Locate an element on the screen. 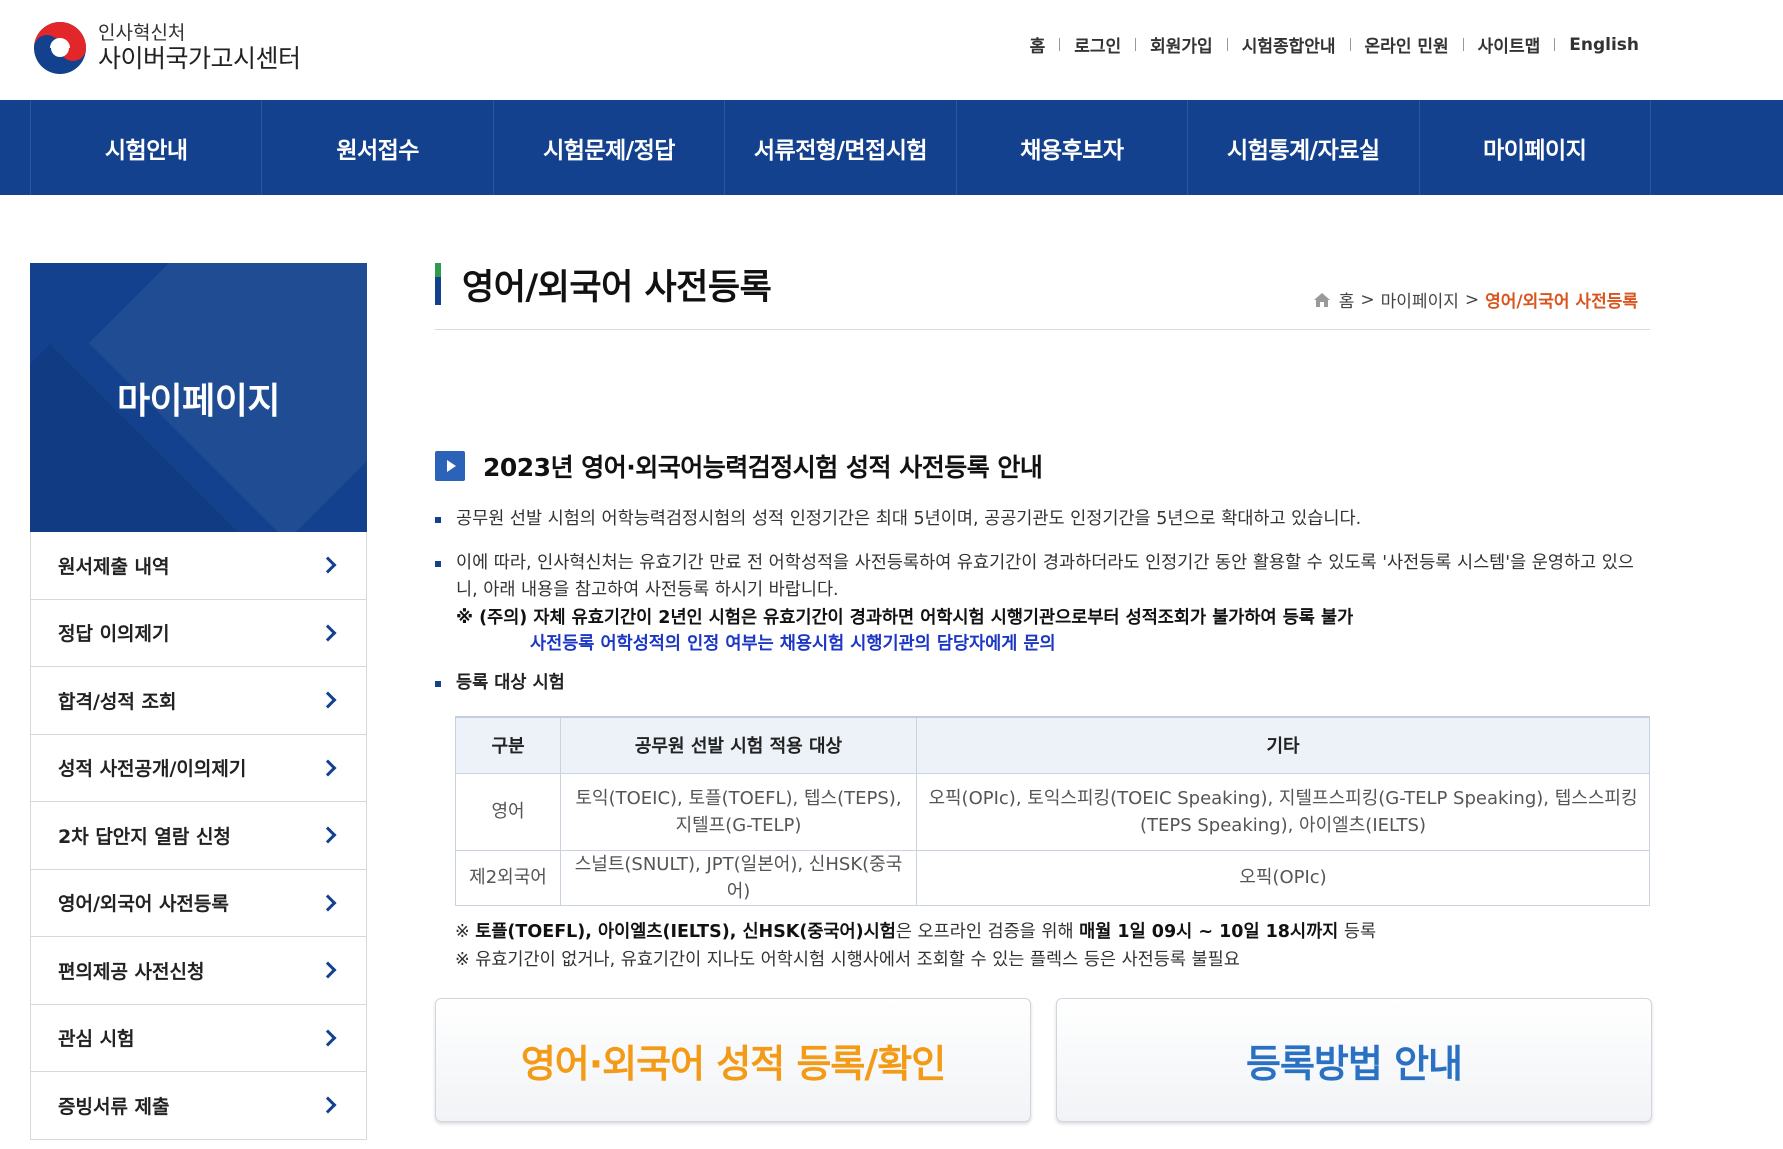 This screenshot has width=1783, height=1149. footnote-mark: ※ is located at coordinates (465, 932).